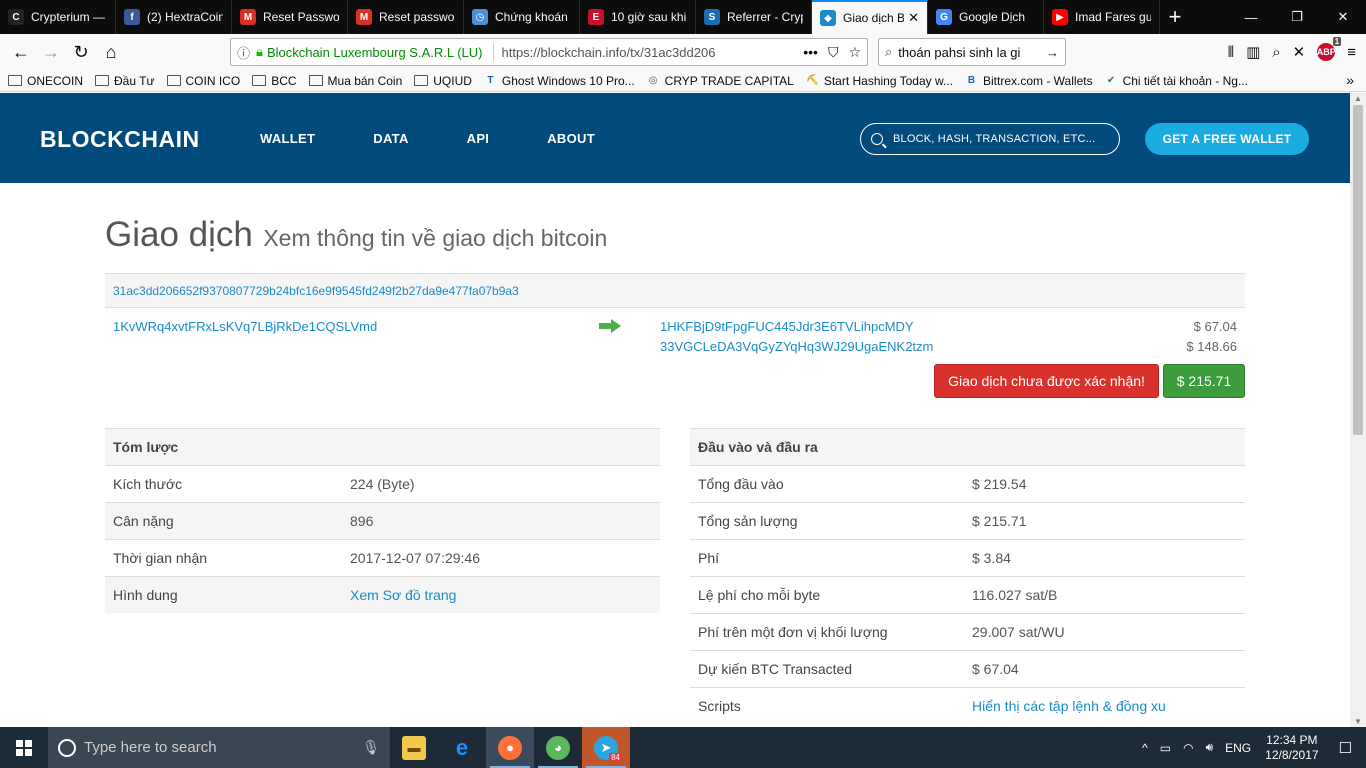 Image resolution: width=1366 pixels, height=768 pixels. Describe the element at coordinates (854, 52) in the screenshot. I see `bookmark-star-icon: ☆` at that location.